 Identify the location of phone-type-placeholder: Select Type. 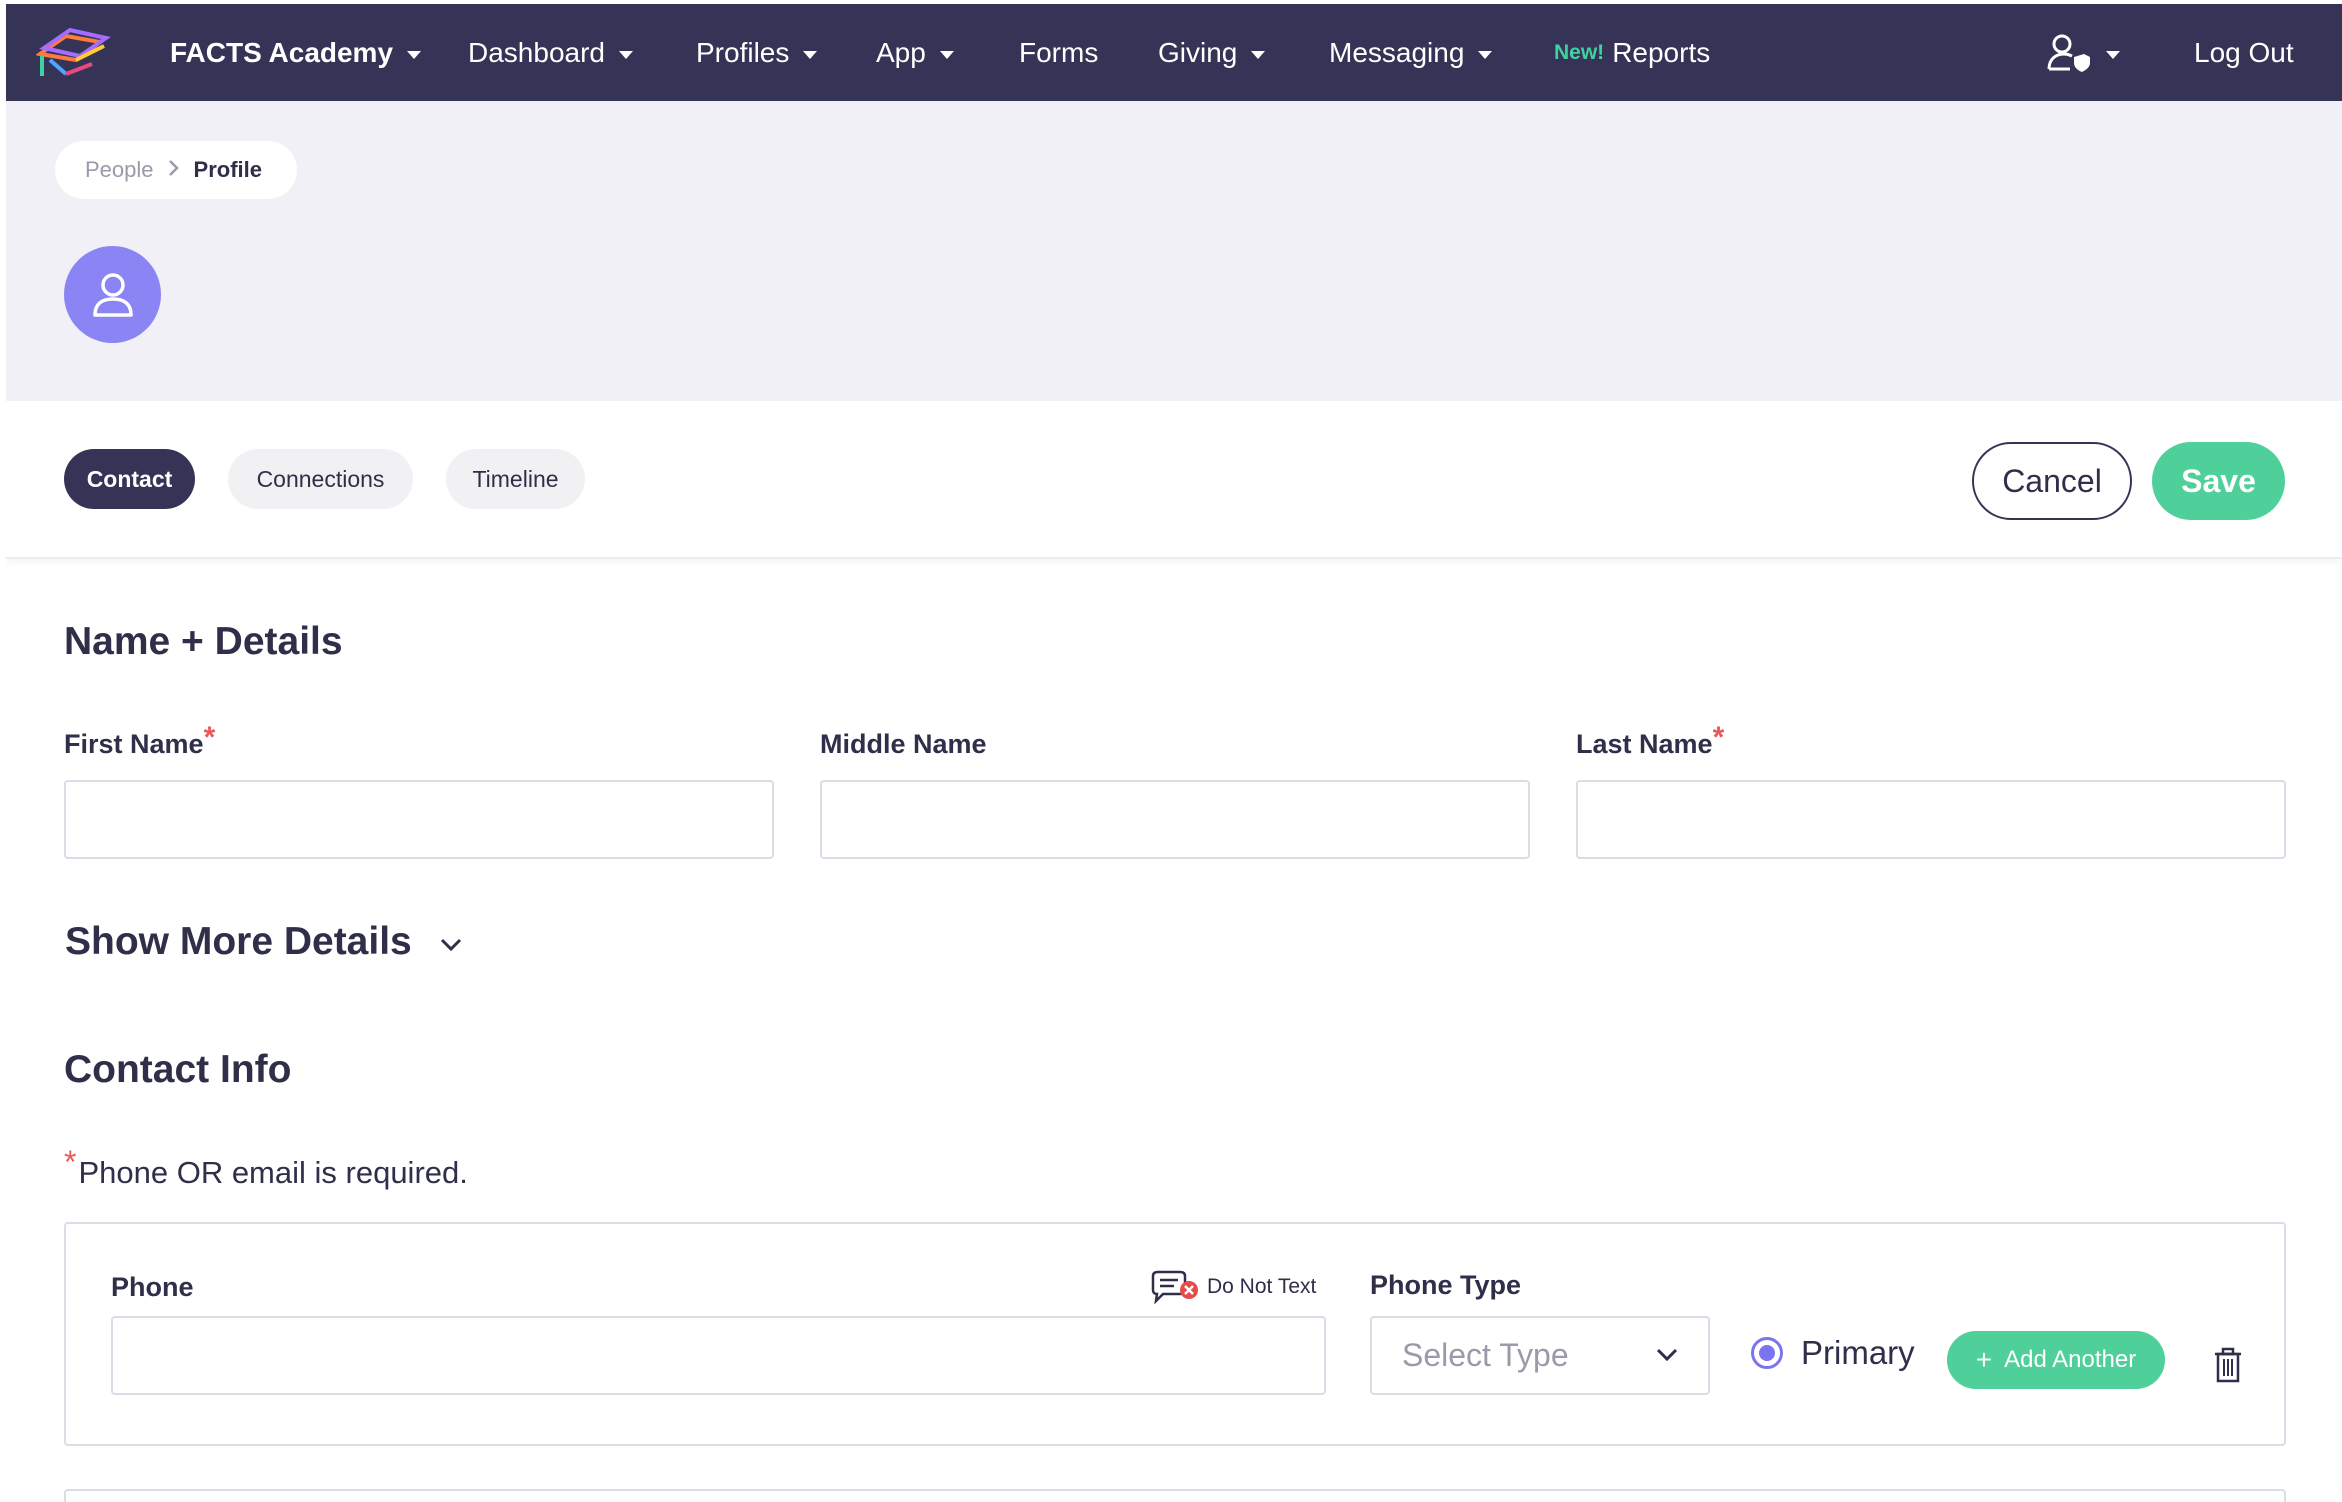
(1485, 1355).